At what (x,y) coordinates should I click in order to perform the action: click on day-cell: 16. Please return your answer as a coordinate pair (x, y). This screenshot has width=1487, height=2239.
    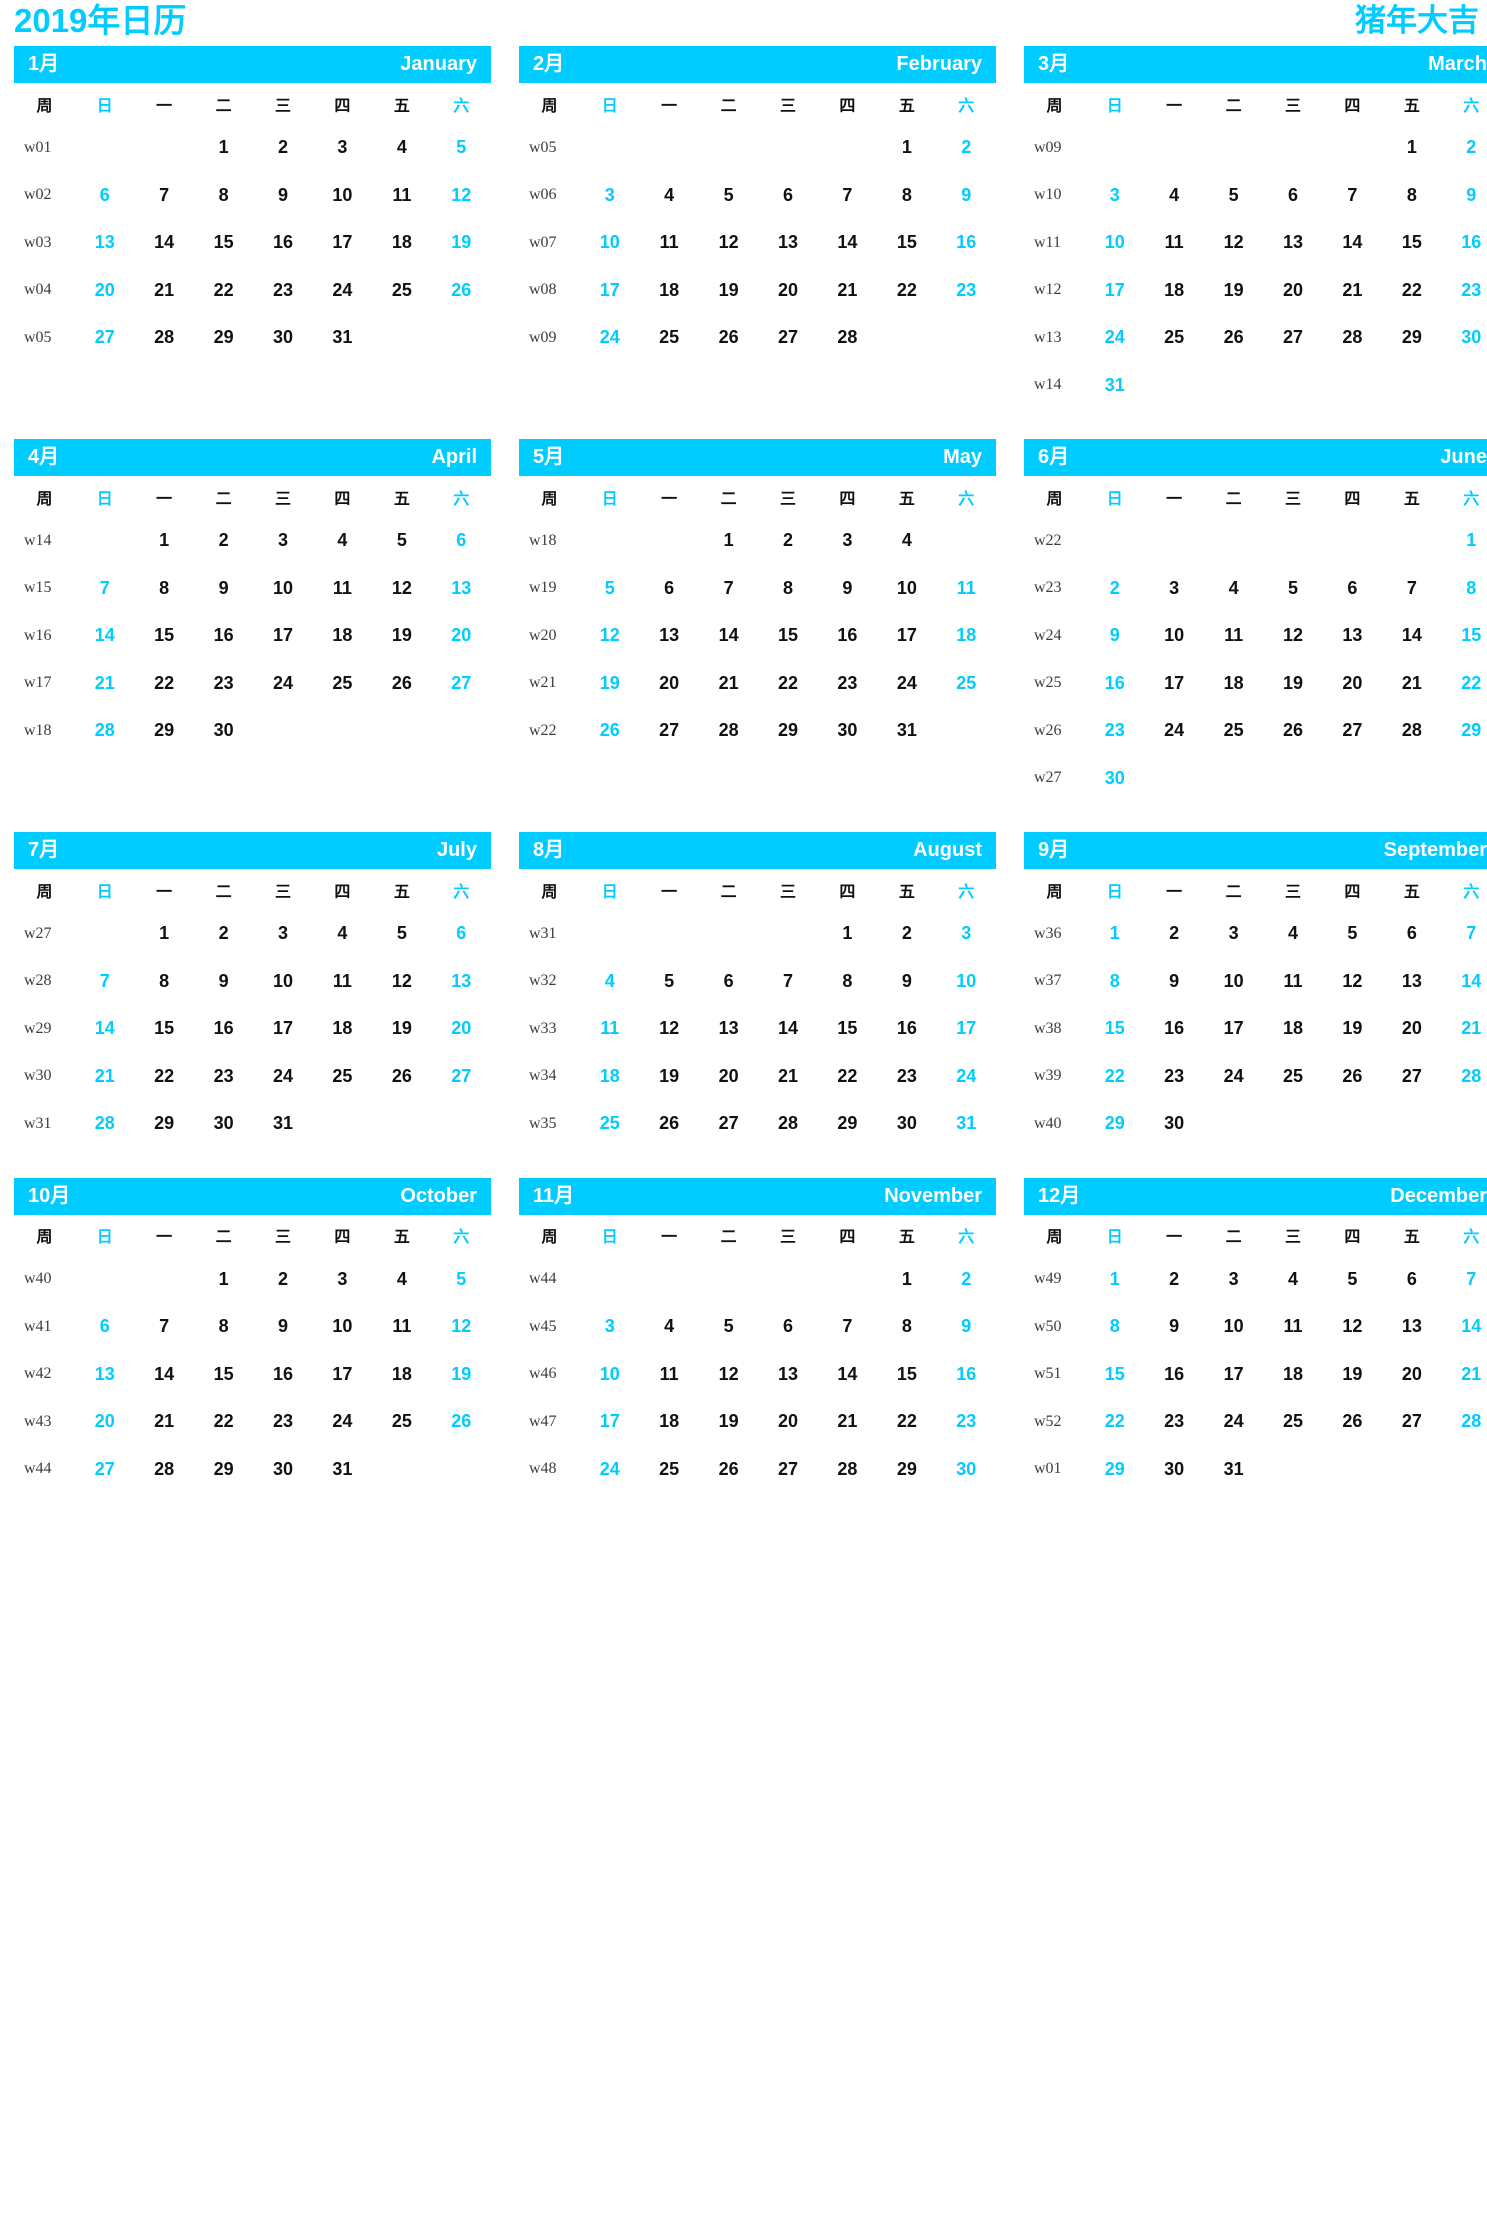
    Looking at the image, I should click on (966, 1375).